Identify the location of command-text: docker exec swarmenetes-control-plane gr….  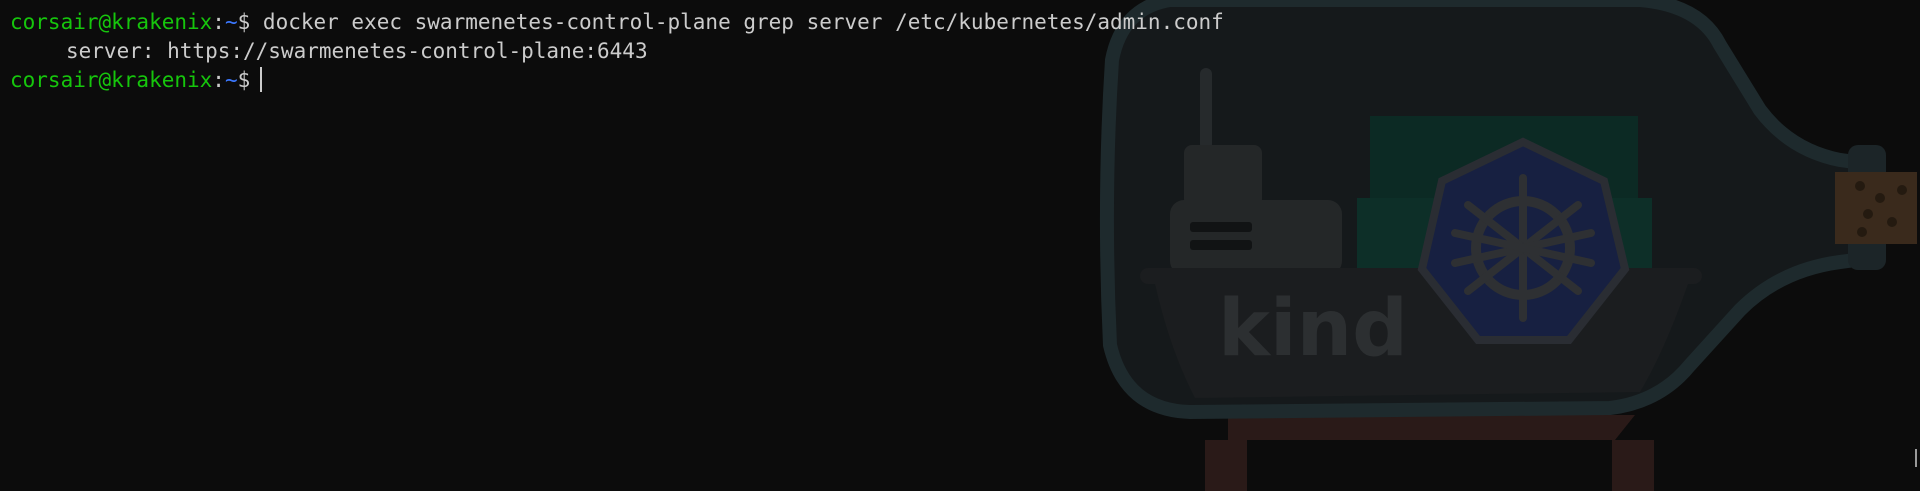
(743, 22).